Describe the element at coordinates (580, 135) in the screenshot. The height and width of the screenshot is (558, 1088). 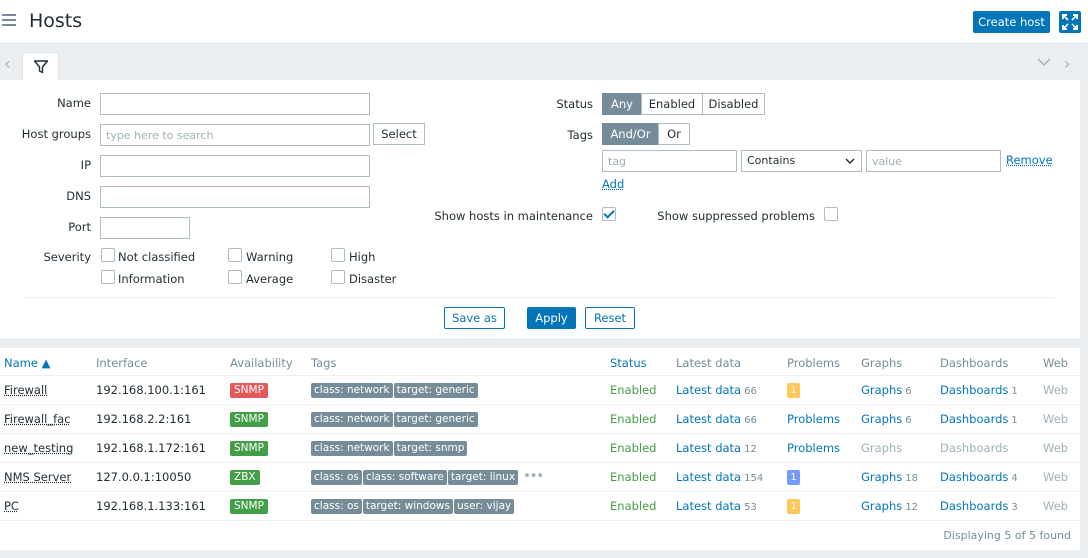
I see `tags-label: Tags` at that location.